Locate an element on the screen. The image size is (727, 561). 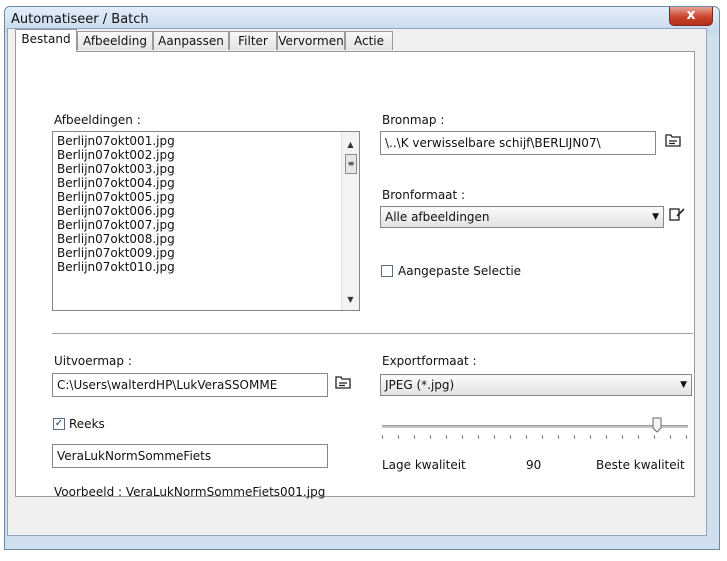
series-name-input: VeraLukNormSommeFiets is located at coordinates (190, 456).